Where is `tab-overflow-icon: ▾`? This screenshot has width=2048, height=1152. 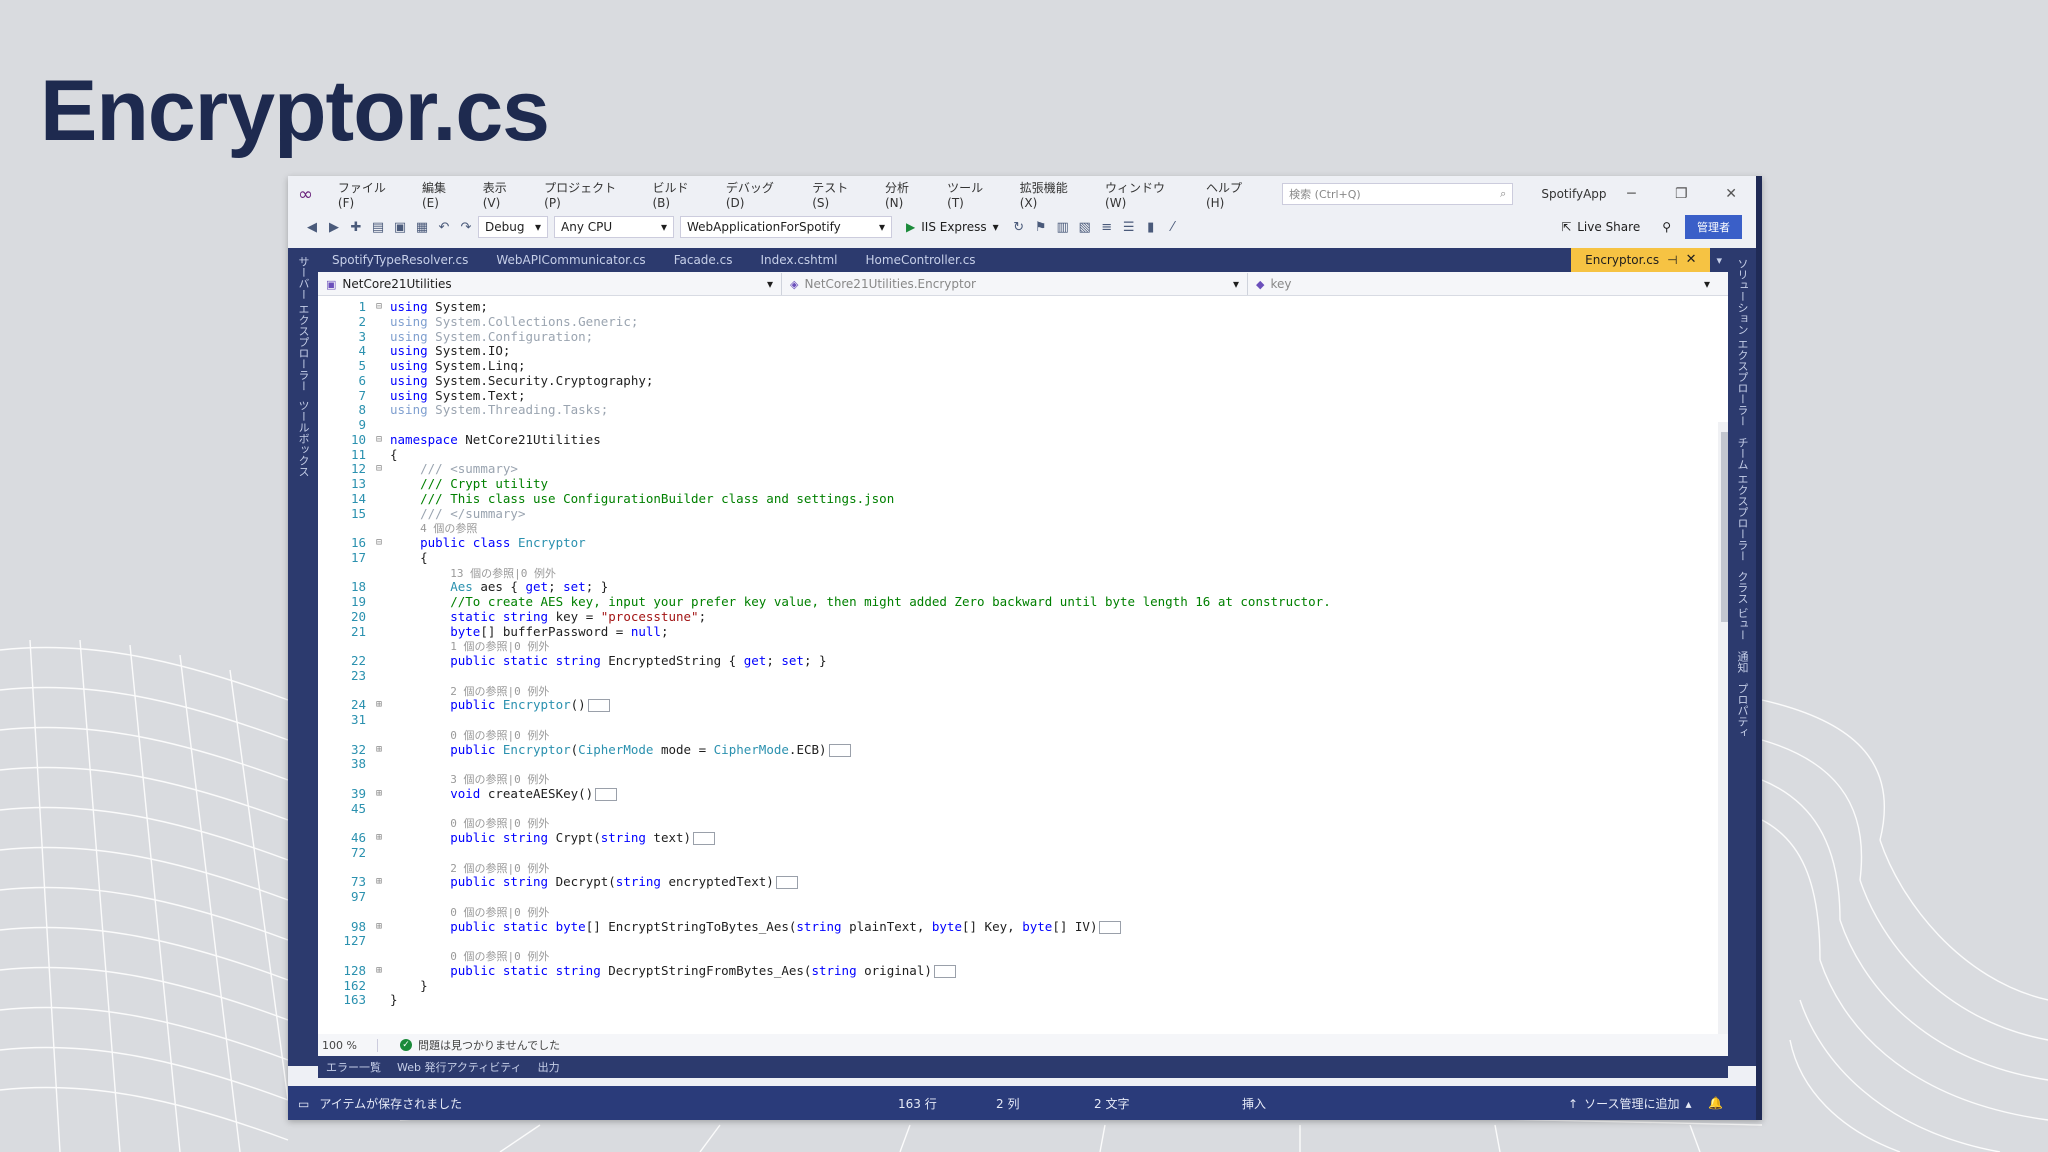 tab-overflow-icon: ▾ is located at coordinates (1719, 260).